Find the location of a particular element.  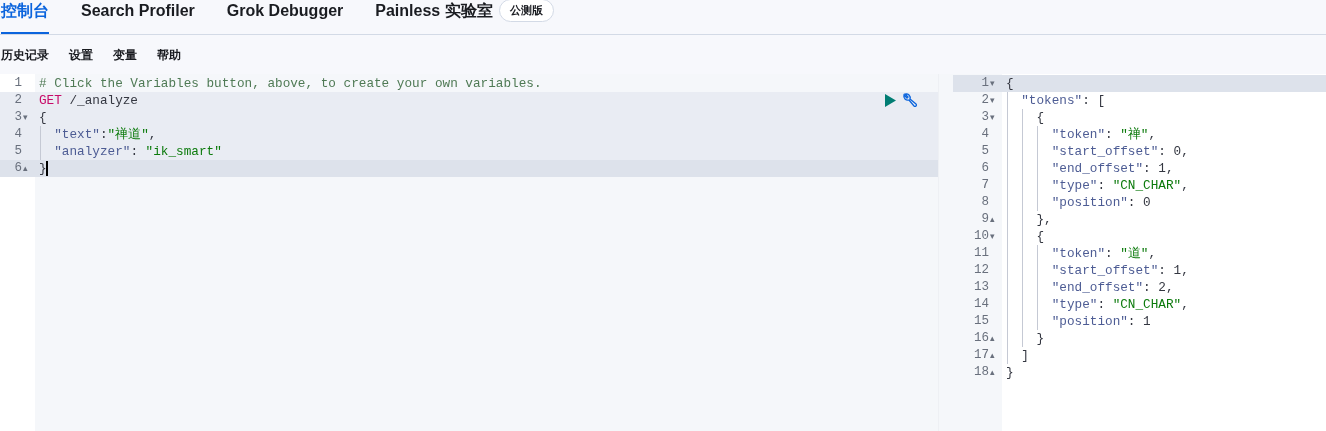

code-line: GET /_analyze is located at coordinates (88, 100).